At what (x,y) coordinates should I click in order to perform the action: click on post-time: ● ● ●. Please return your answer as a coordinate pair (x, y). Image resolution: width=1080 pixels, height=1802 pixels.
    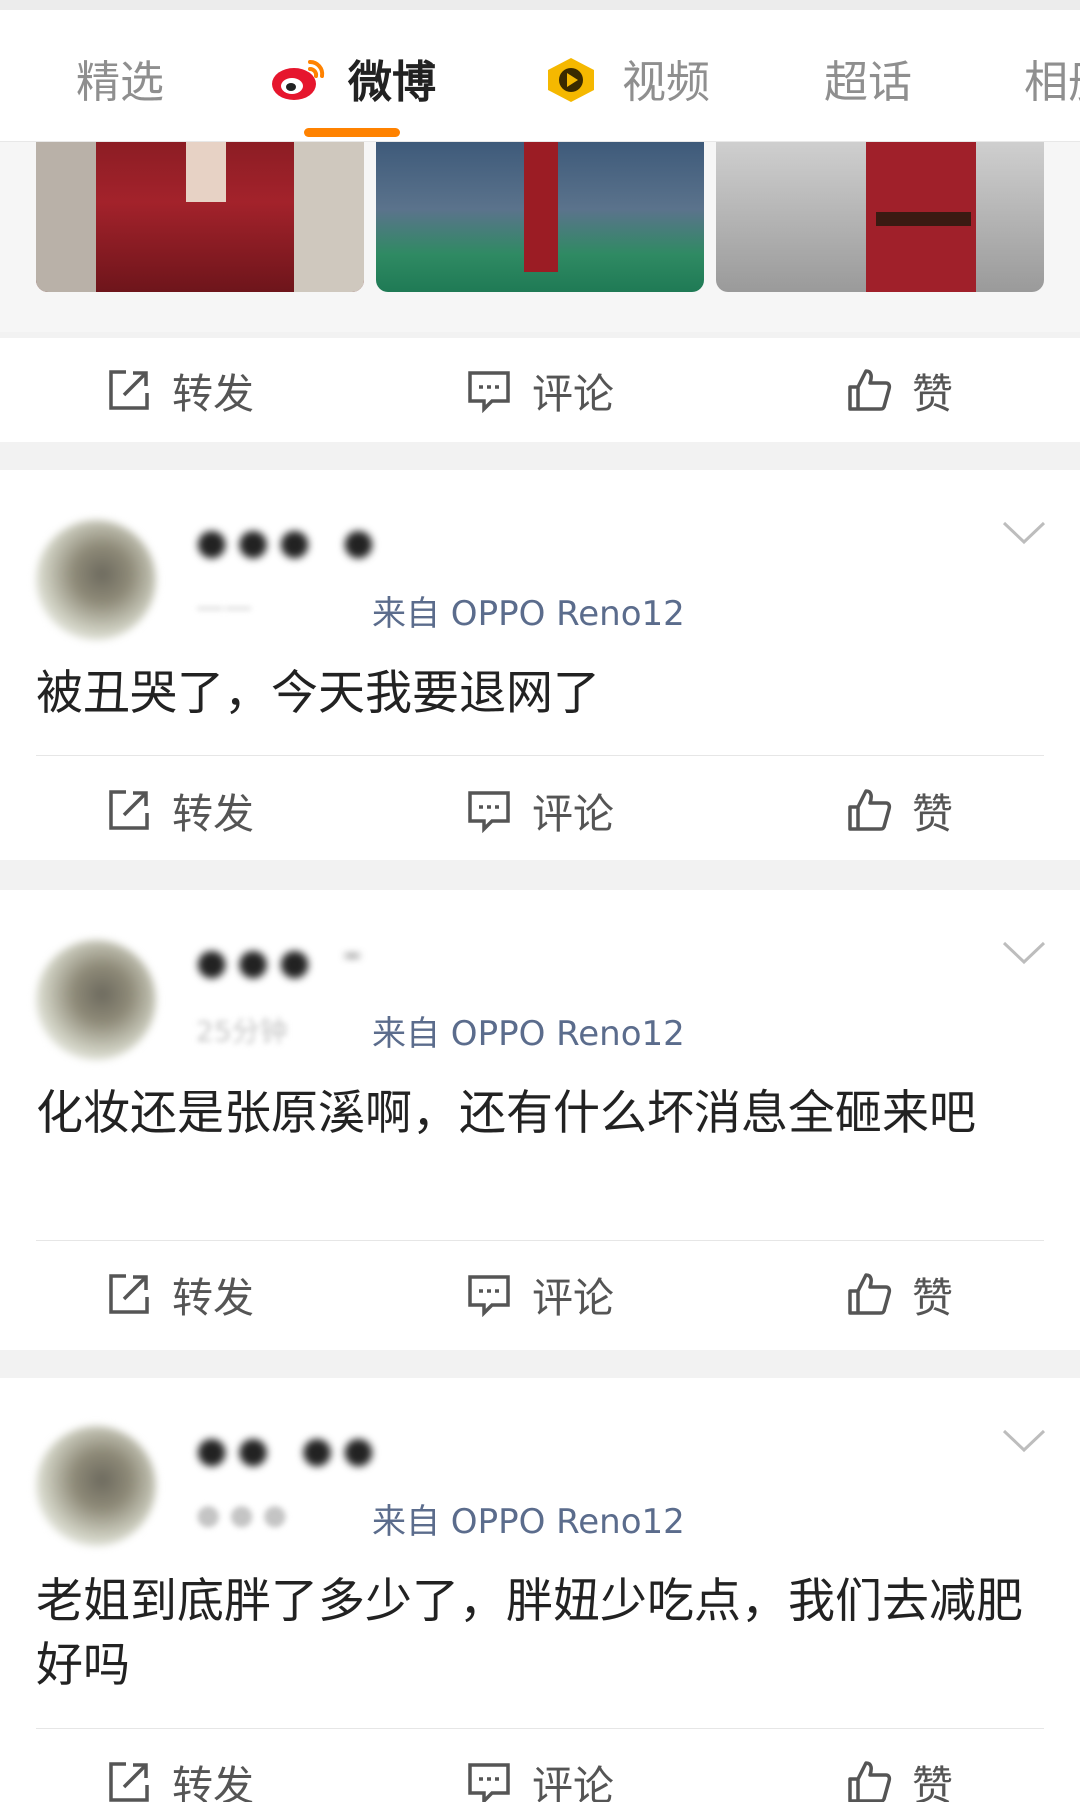
    Looking at the image, I should click on (242, 1514).